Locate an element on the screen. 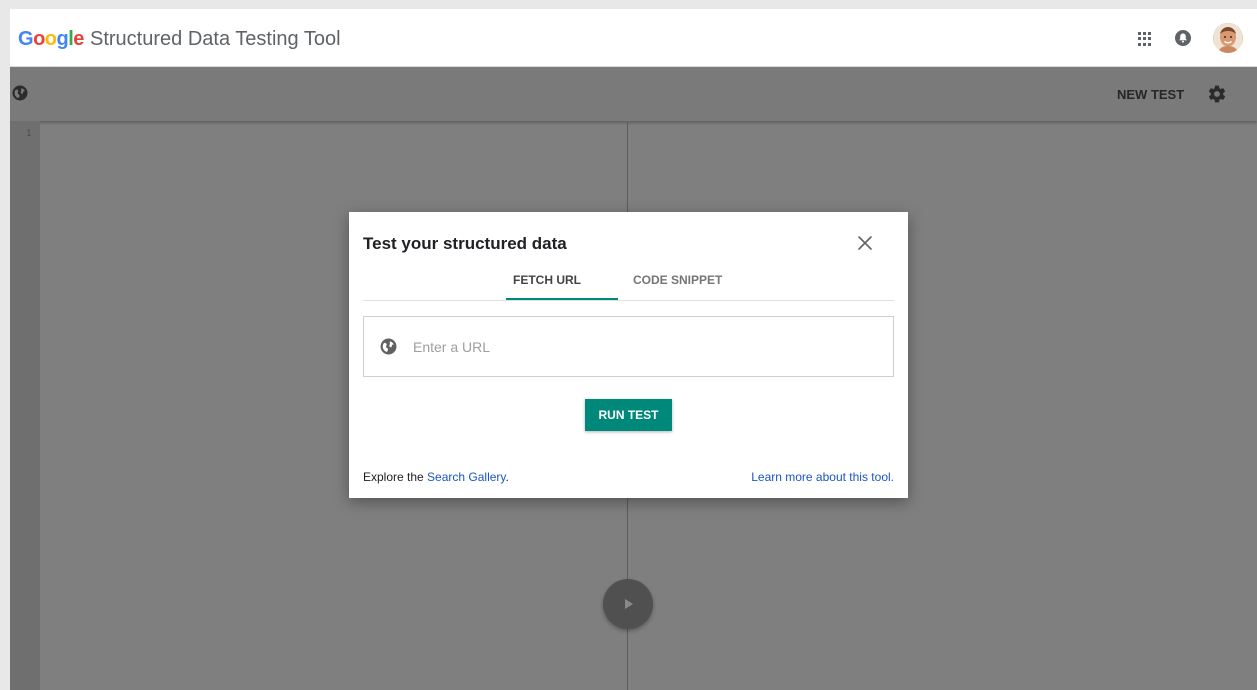 The height and width of the screenshot is (690, 1257). learn-more-link: Learn more about this tool. is located at coordinates (822, 477).